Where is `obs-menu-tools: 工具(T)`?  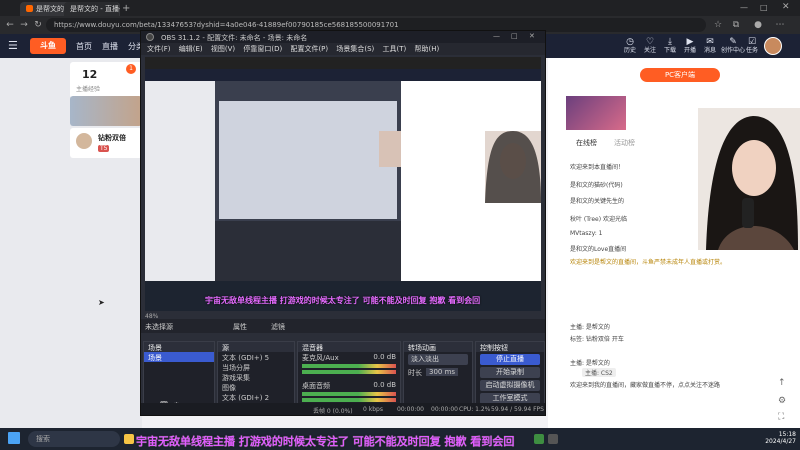
obs-menu-tools: 工具(T) is located at coordinates (395, 49).